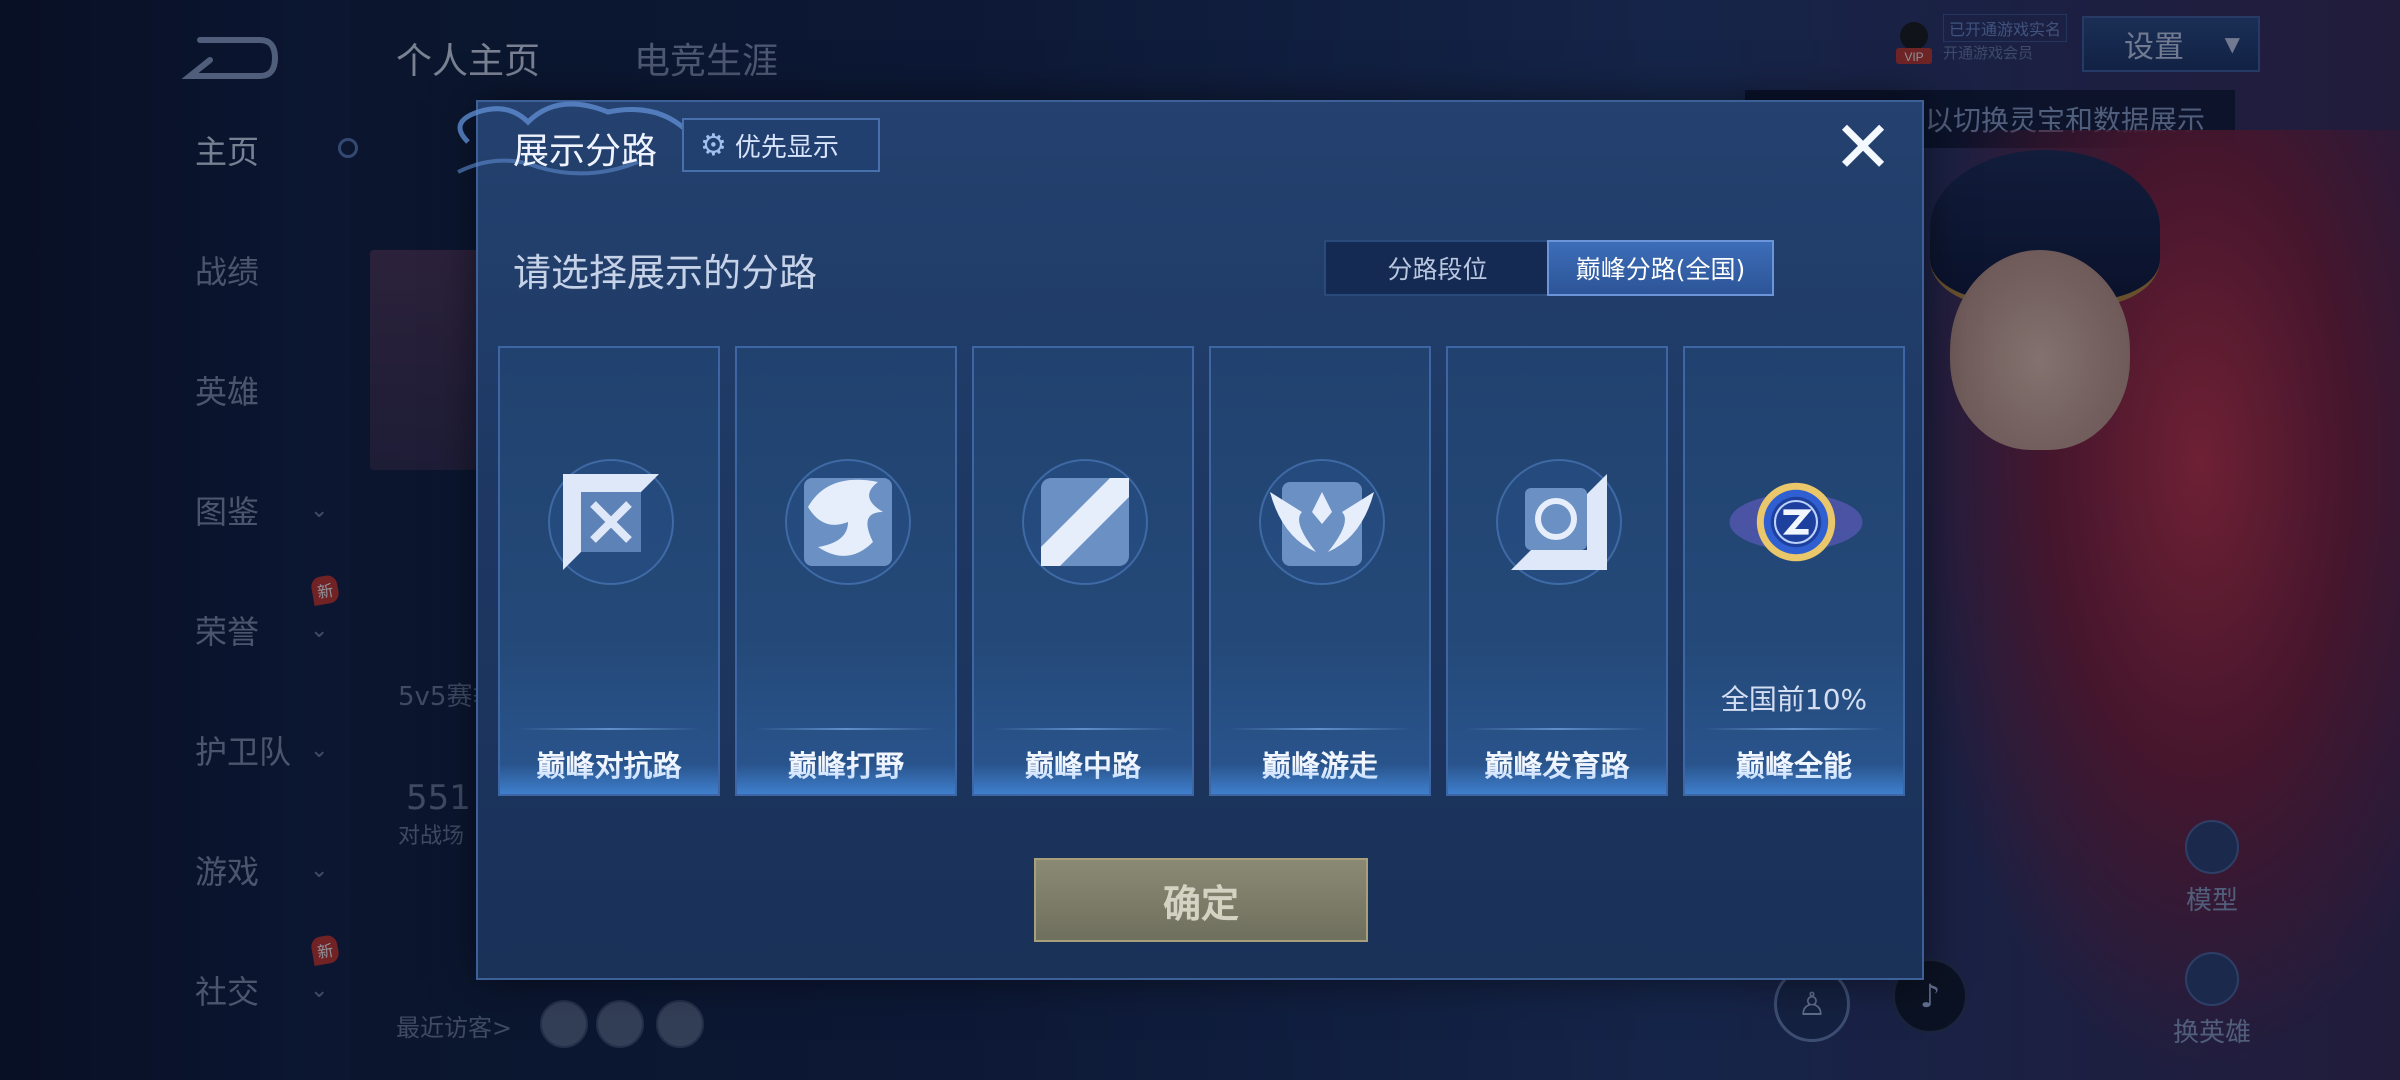  What do you see at coordinates (1794, 699) in the screenshot?
I see `lane-rank-text: 全国前10%` at bounding box center [1794, 699].